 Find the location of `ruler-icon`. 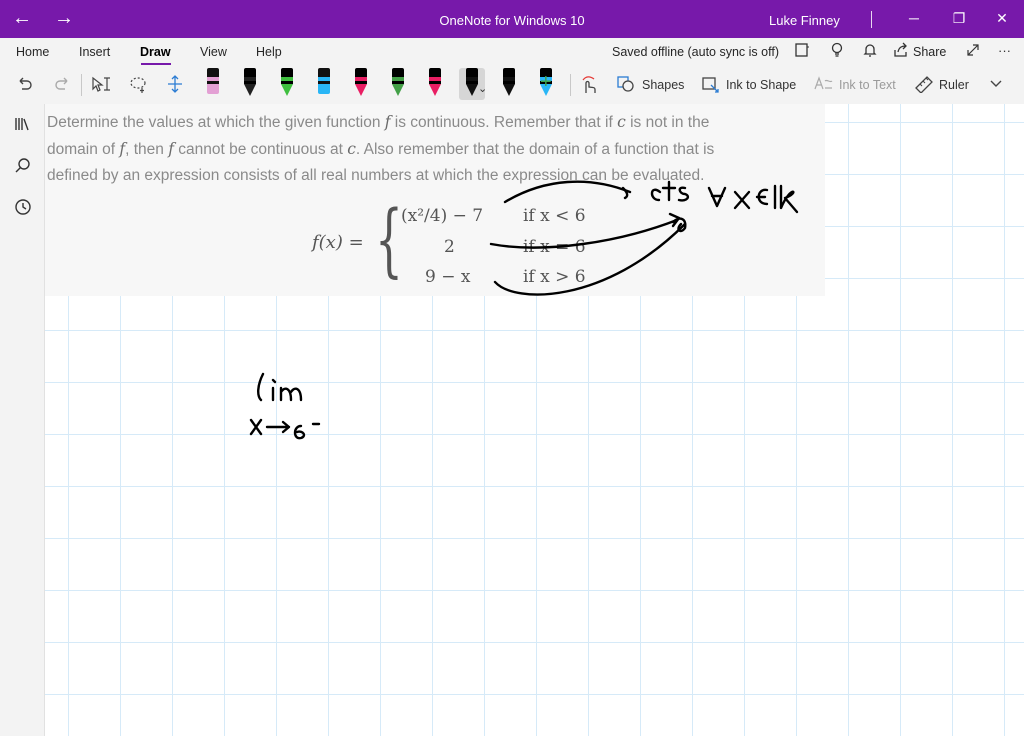

ruler-icon is located at coordinates (924, 86).